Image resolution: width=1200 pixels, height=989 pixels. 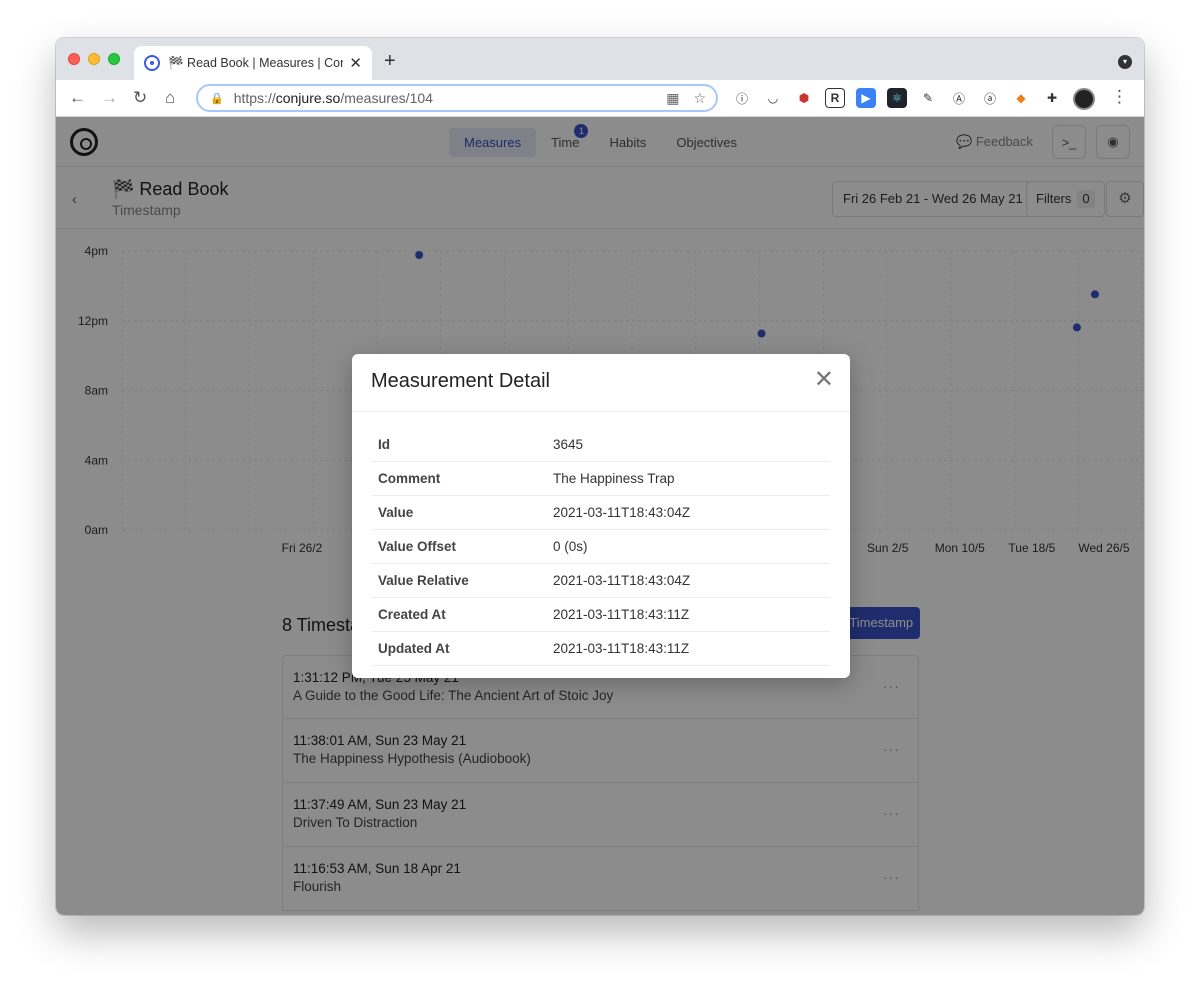 What do you see at coordinates (1125, 62) in the screenshot?
I see `tab-search-icon: ▾` at bounding box center [1125, 62].